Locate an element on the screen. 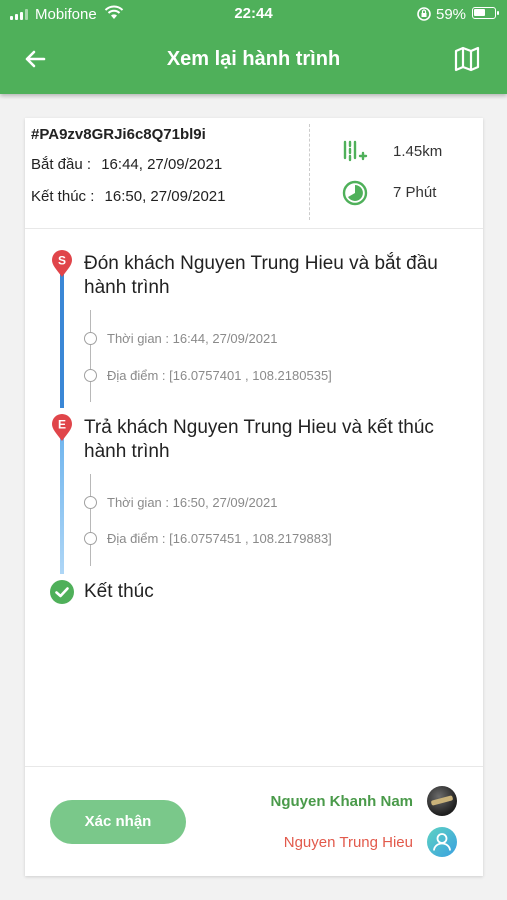 This screenshot has height=900, width=507. status-bar: Mobifone 22:44 59% is located at coordinates (253, 15).